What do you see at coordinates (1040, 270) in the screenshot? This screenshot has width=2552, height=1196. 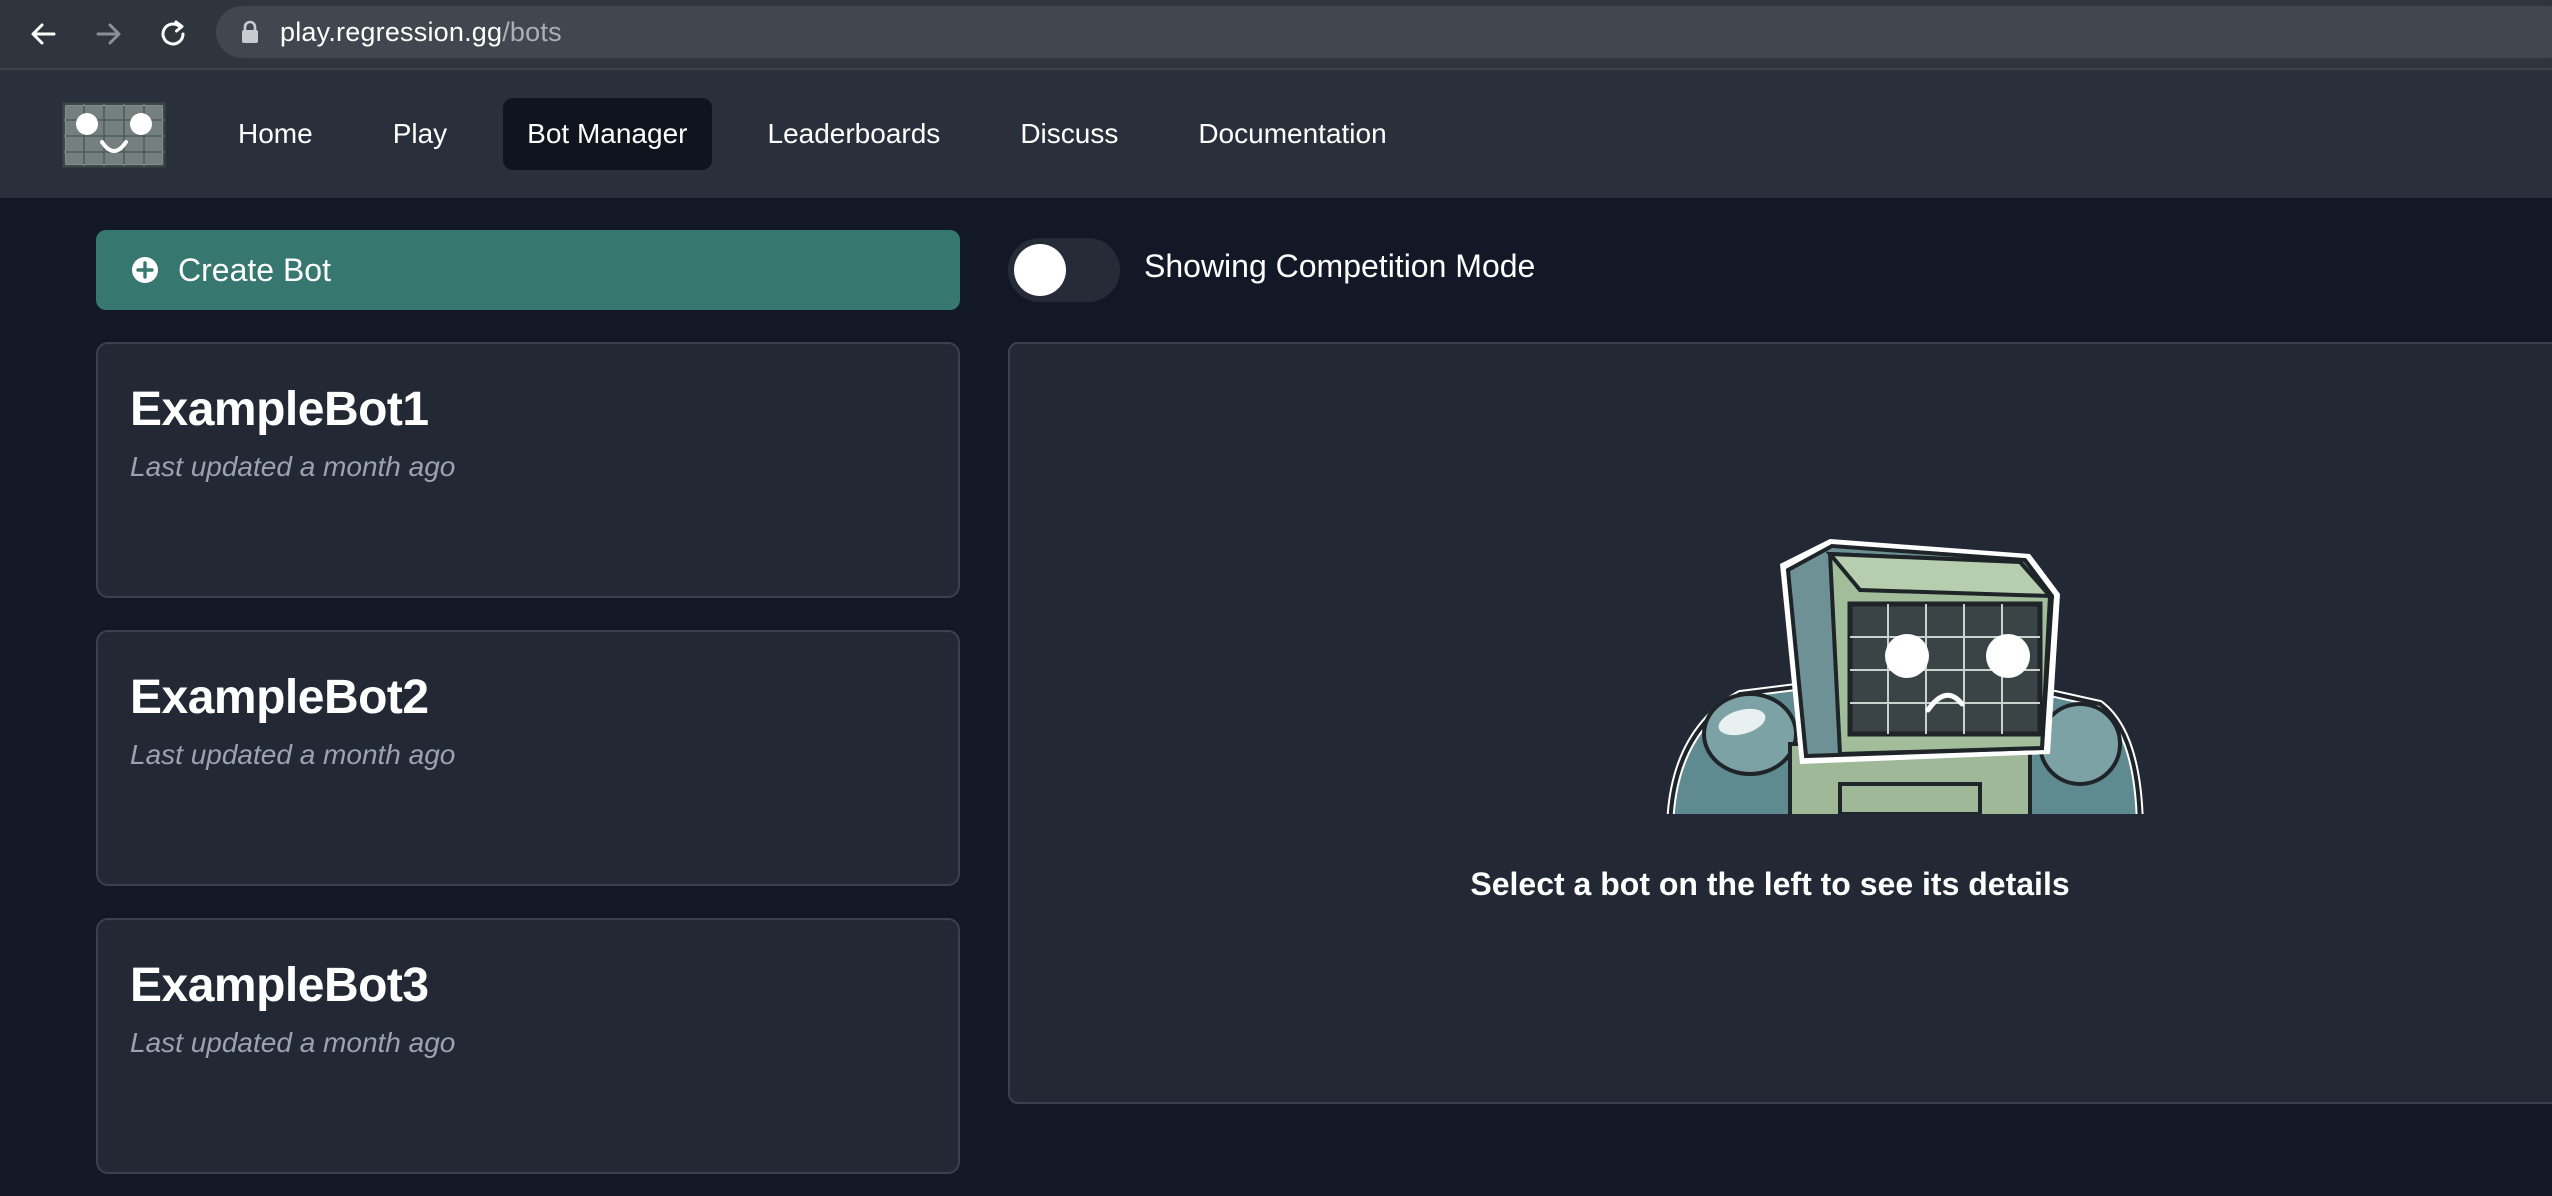 I see `toggle-knob` at bounding box center [1040, 270].